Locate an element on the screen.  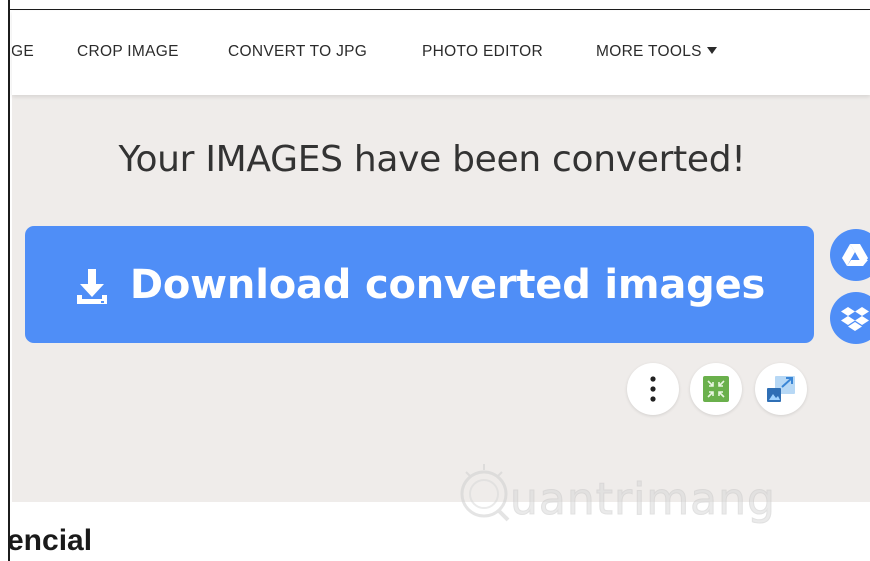
more-vertical-icon is located at coordinates (653, 389).